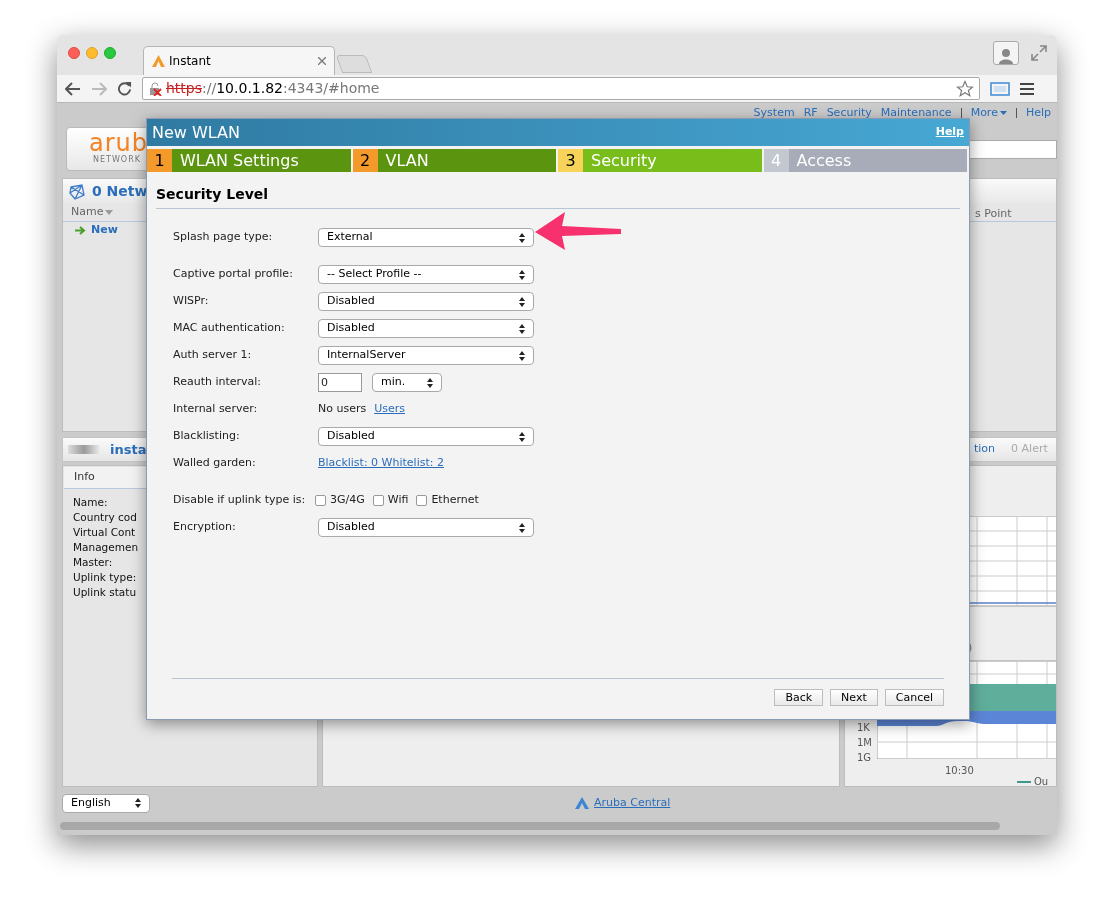  What do you see at coordinates (965, 88) in the screenshot?
I see `star-icon` at bounding box center [965, 88].